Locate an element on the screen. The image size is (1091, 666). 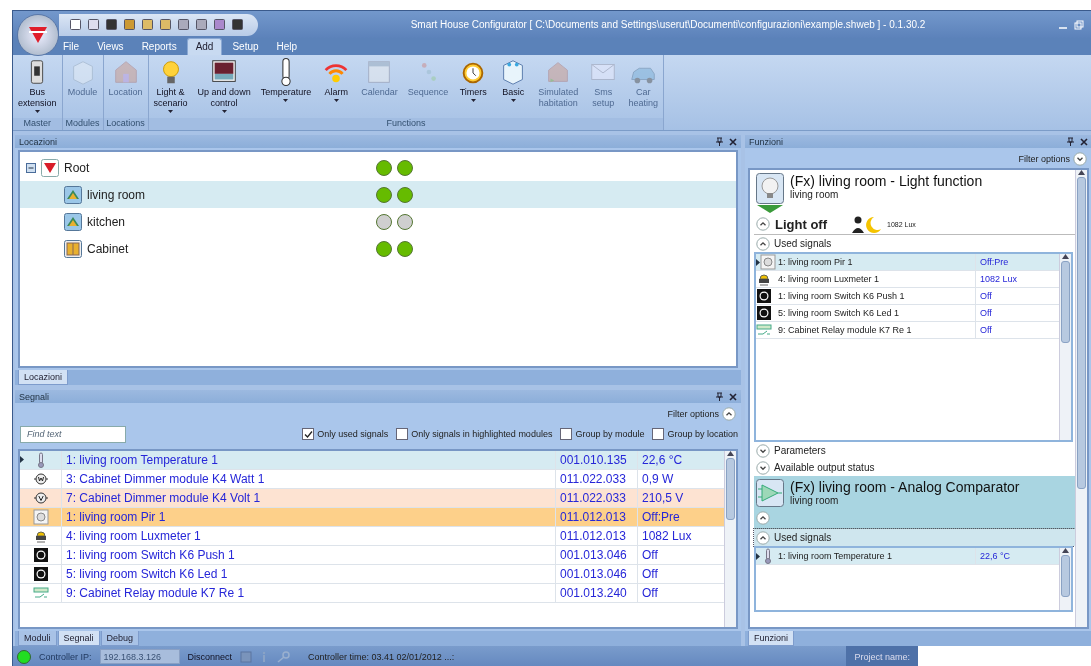
tree-row: Root is located at coordinates (378, 167).